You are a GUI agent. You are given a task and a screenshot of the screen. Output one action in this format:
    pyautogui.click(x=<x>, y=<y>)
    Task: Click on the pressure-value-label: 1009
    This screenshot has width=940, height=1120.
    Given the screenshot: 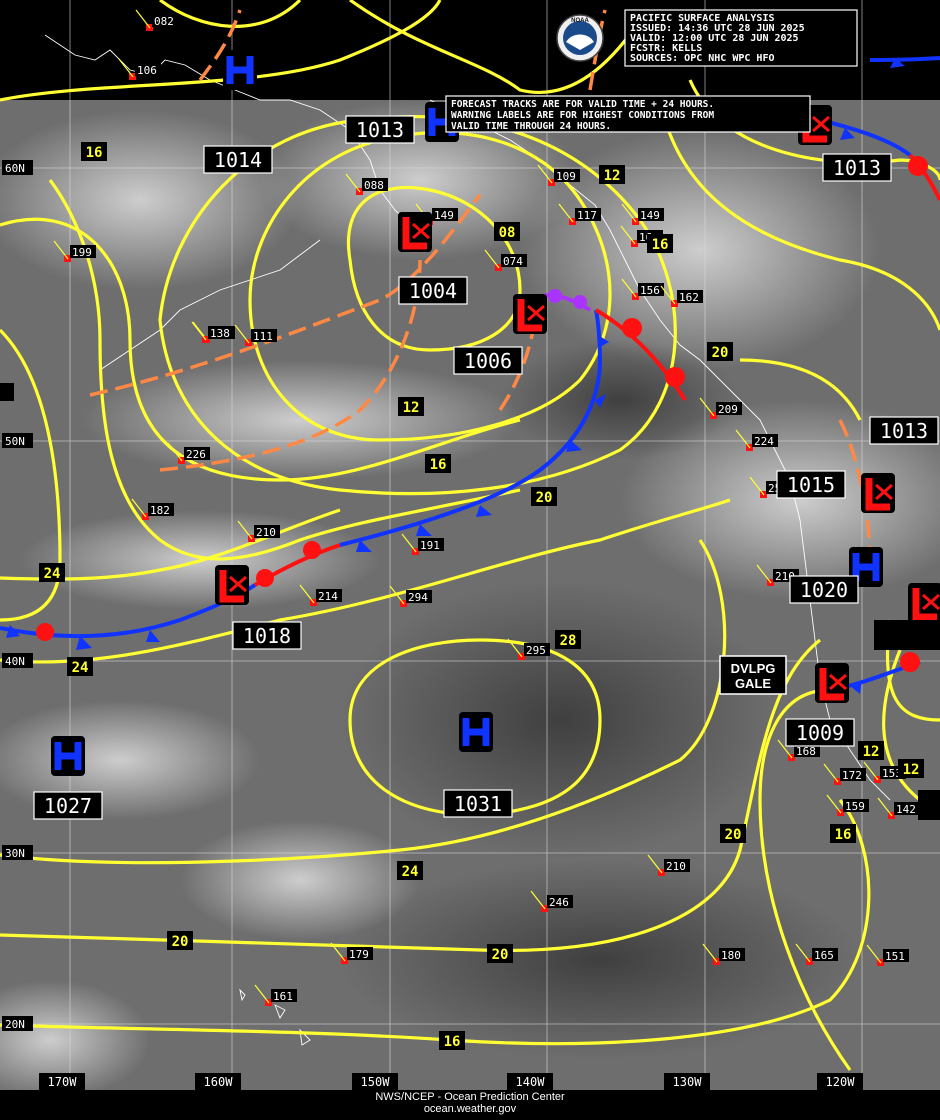 What is the action you would take?
    pyautogui.click(x=820, y=732)
    